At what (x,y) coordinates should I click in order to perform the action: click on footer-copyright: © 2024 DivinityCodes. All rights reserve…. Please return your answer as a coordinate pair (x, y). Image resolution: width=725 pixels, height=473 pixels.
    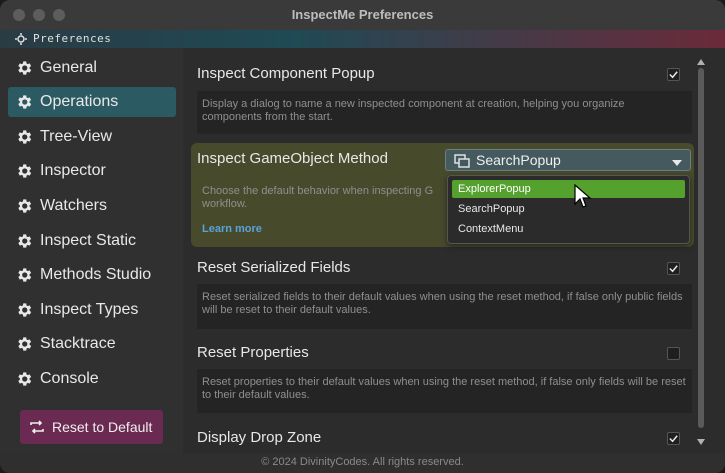
    Looking at the image, I should click on (362, 463).